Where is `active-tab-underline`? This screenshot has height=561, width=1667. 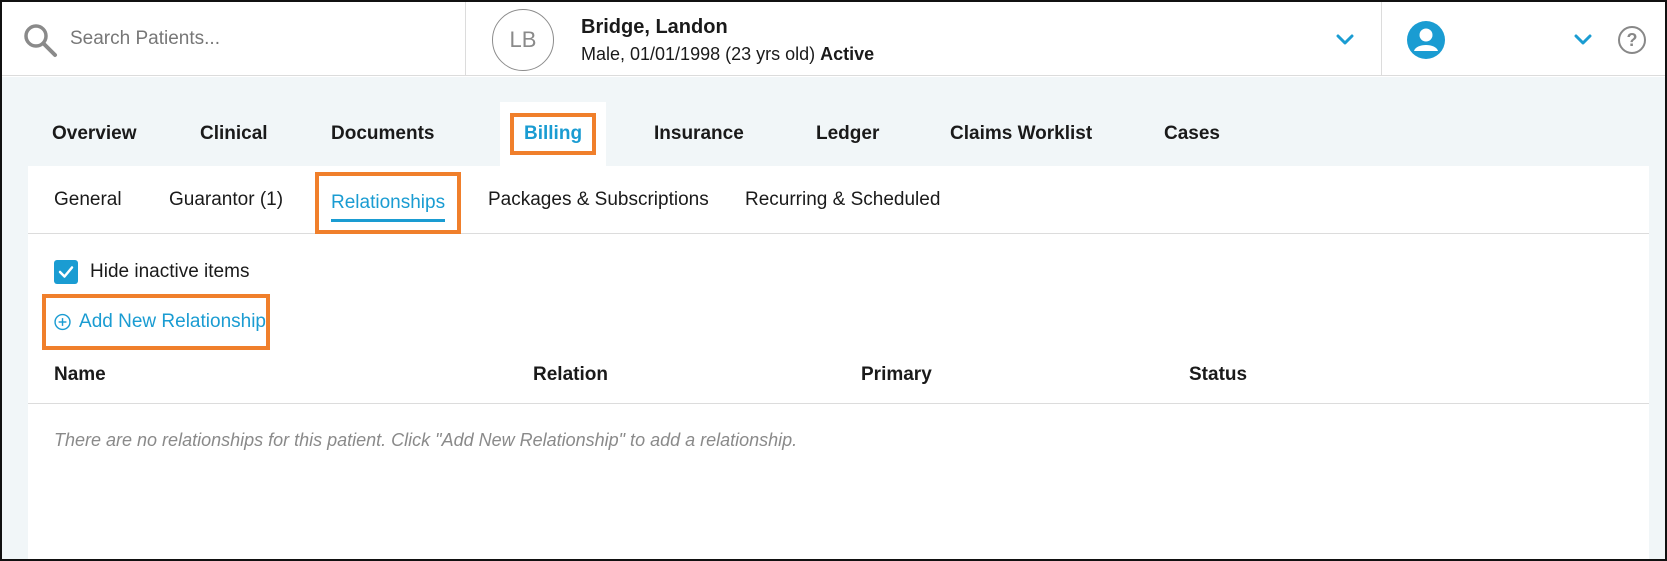 active-tab-underline is located at coordinates (388, 220).